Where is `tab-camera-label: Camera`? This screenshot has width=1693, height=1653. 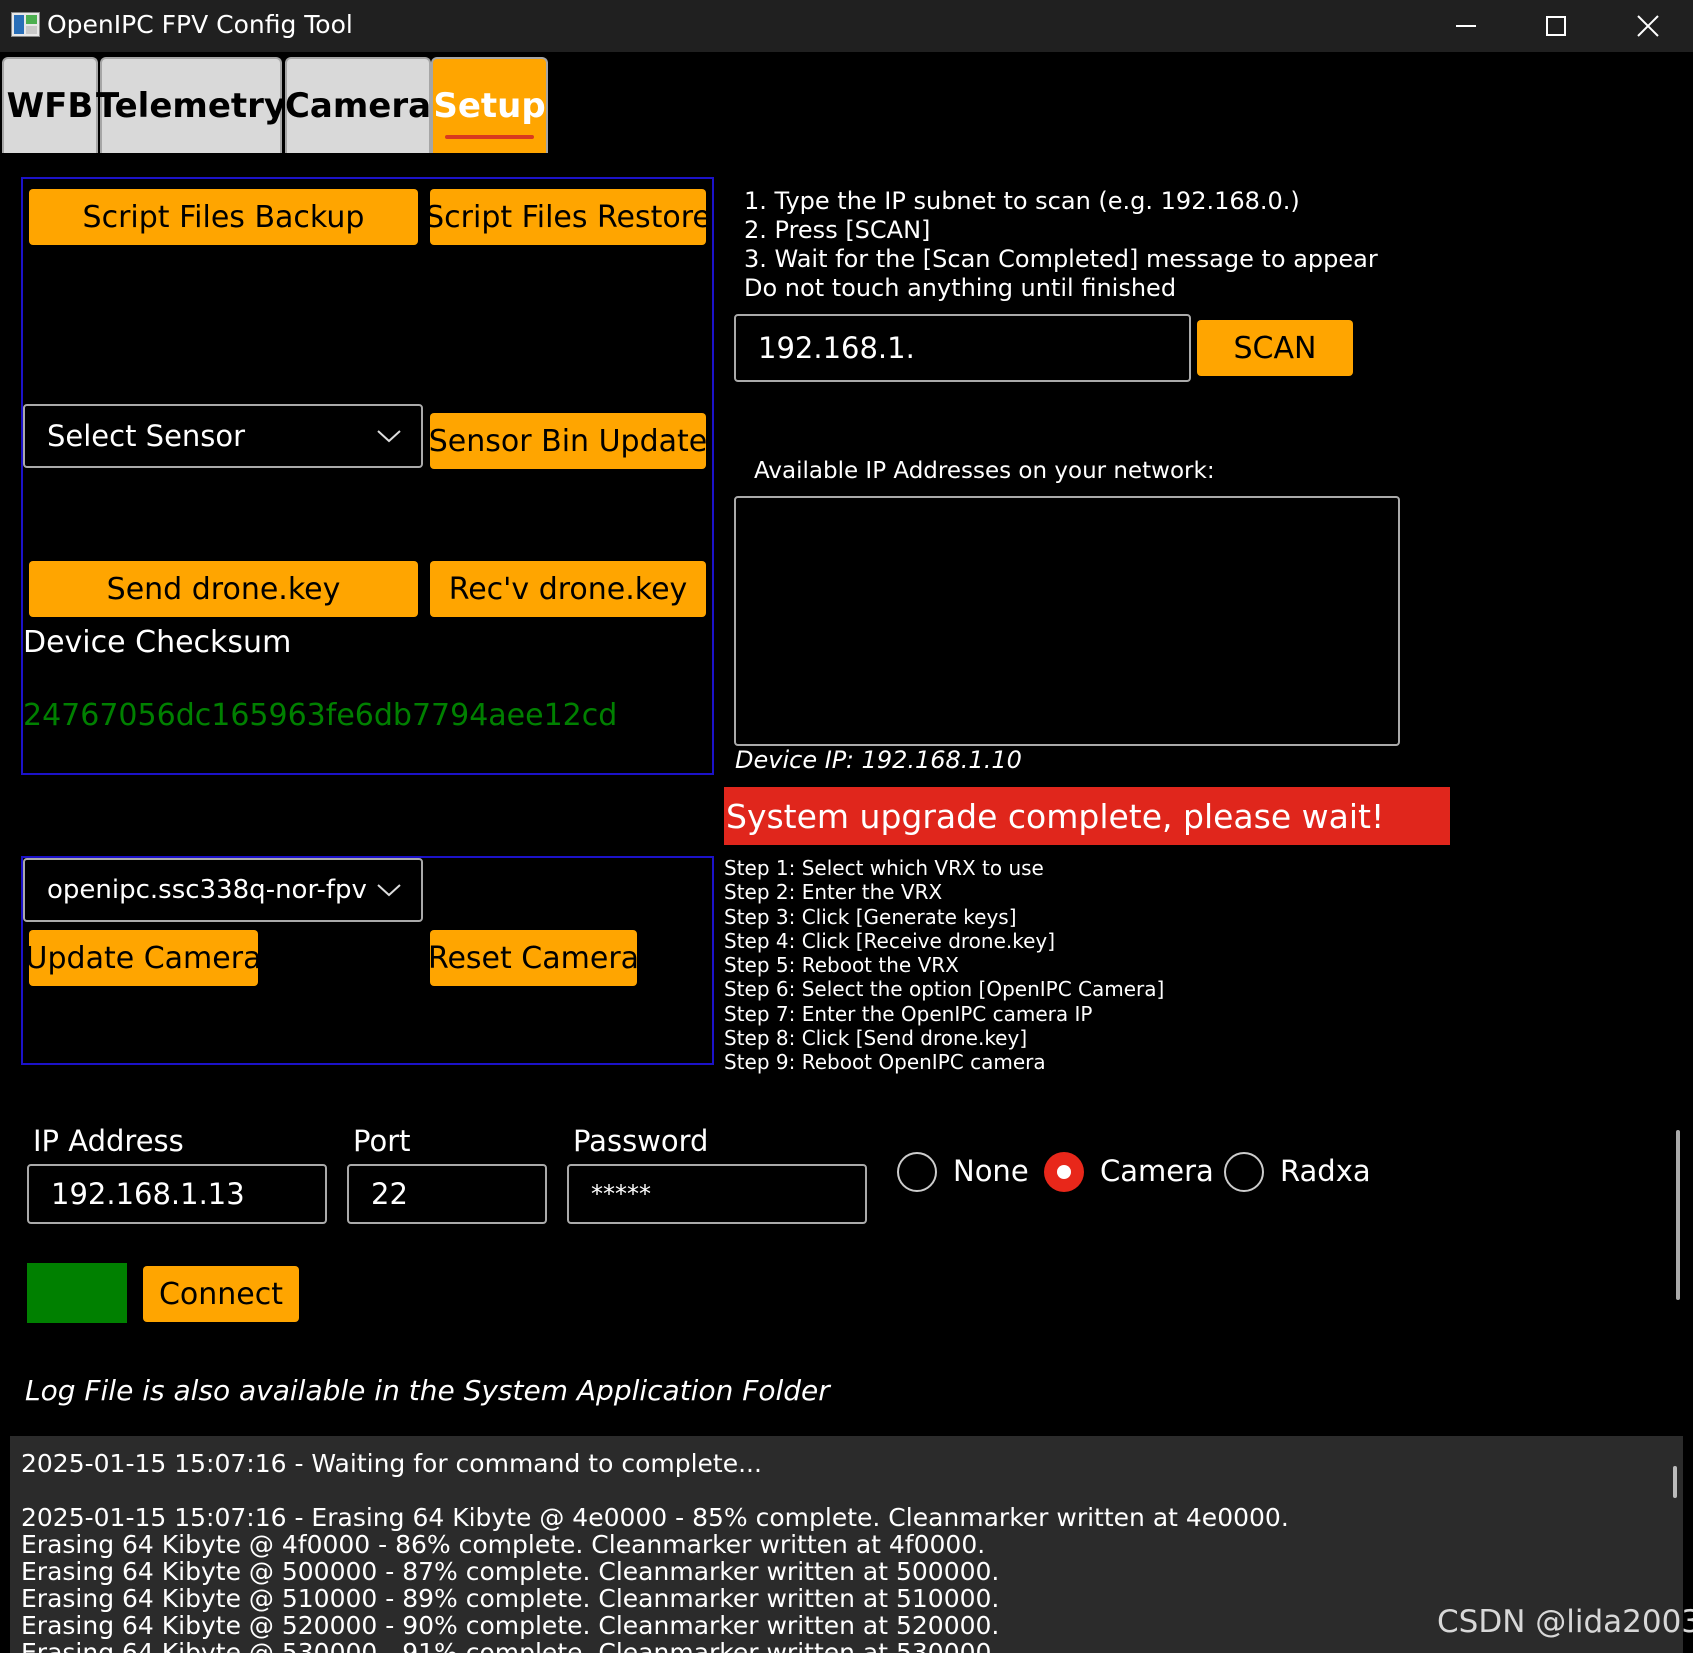 tab-camera-label: Camera is located at coordinates (358, 106).